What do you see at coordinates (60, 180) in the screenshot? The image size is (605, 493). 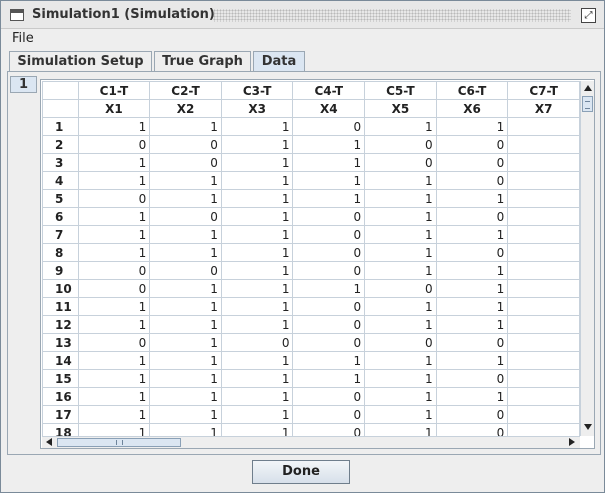 I see `row-number: 4` at bounding box center [60, 180].